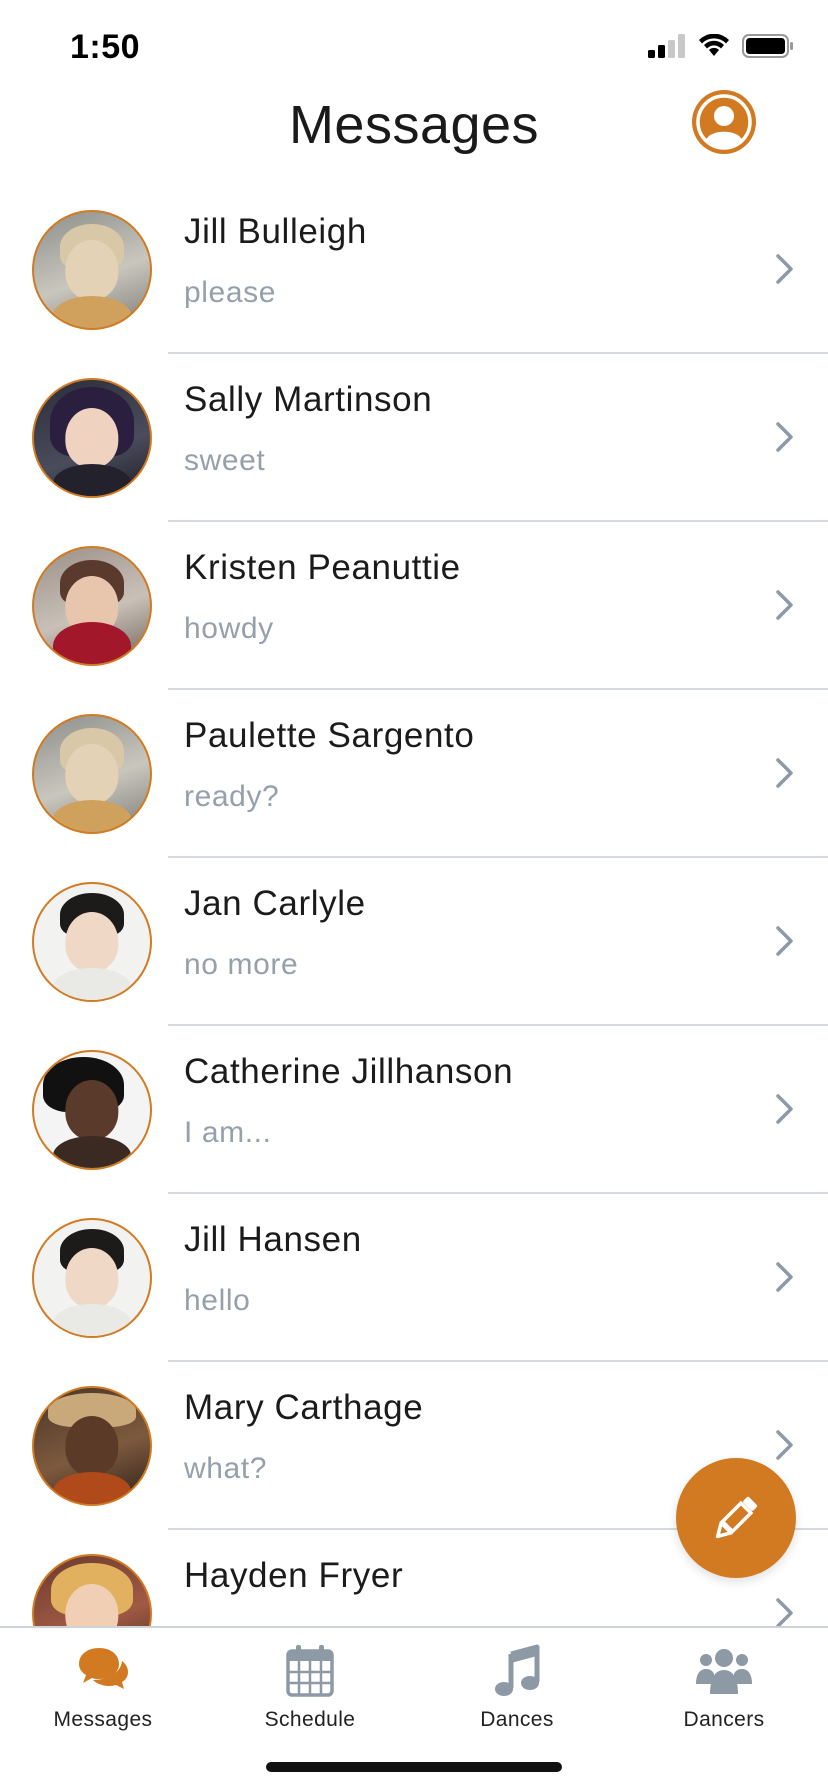  I want to click on group-icon, so click(724, 1671).